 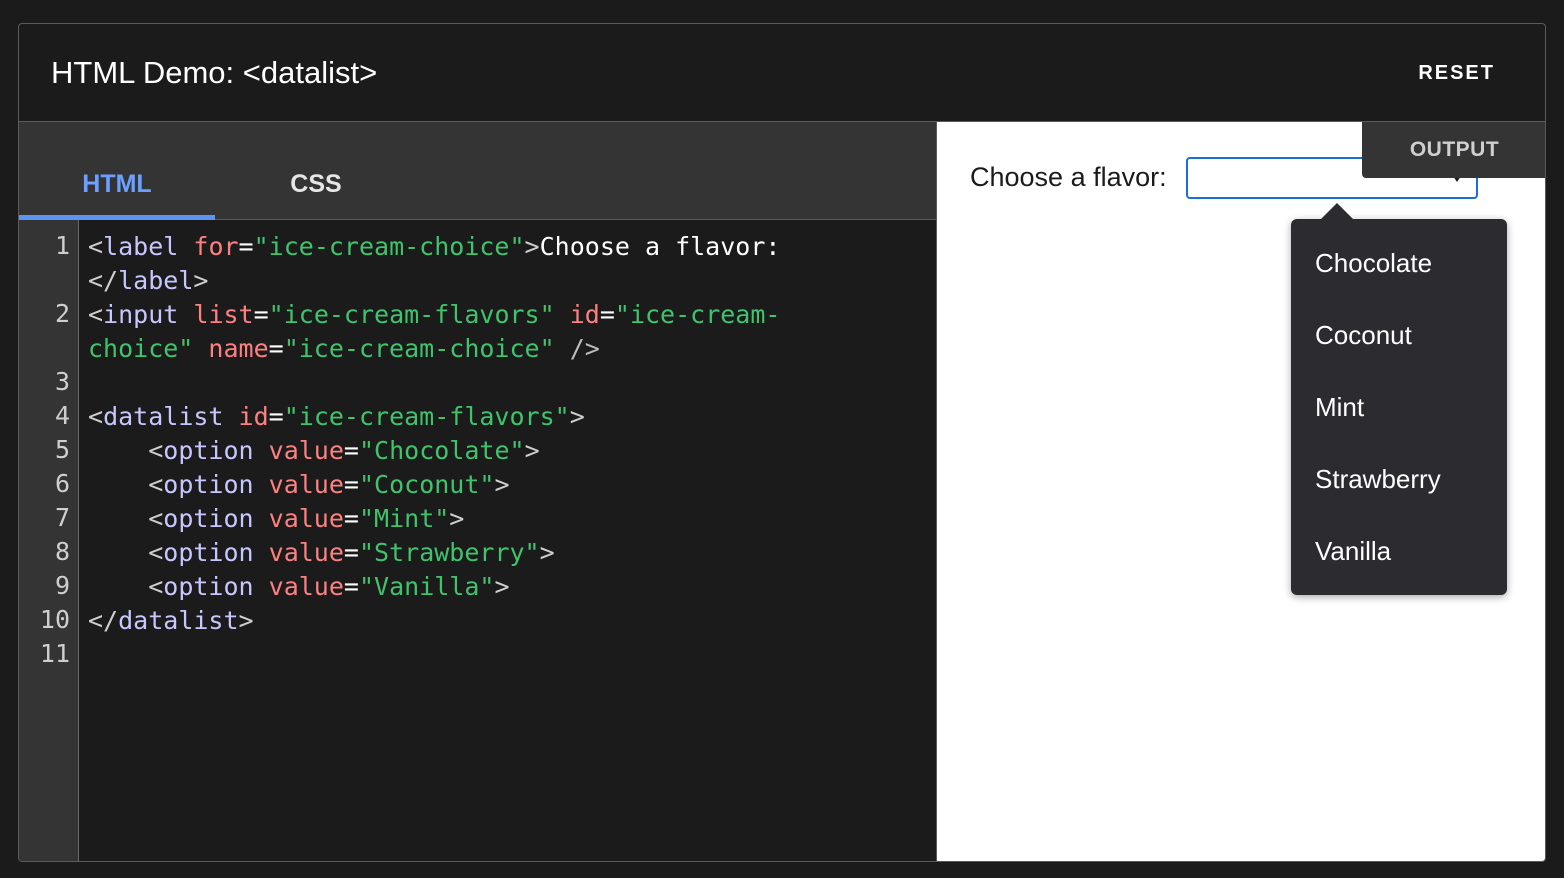 What do you see at coordinates (1378, 479) in the screenshot?
I see `datalist-option-strawberry: Strawberry` at bounding box center [1378, 479].